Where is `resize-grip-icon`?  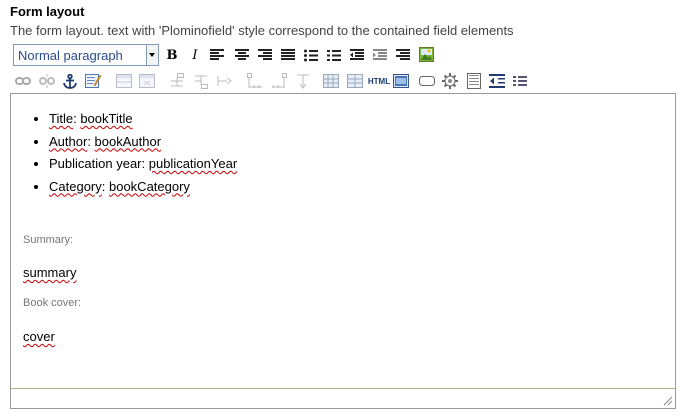
resize-grip-icon is located at coordinates (668, 401).